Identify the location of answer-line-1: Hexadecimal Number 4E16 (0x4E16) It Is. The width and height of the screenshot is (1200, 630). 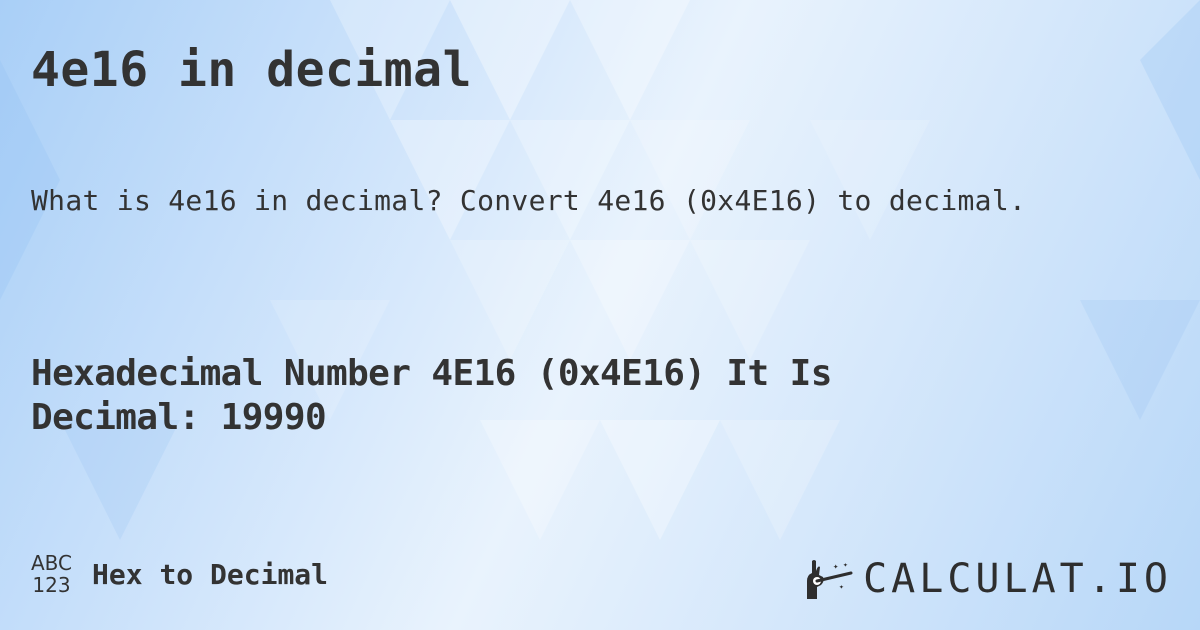
(431, 373).